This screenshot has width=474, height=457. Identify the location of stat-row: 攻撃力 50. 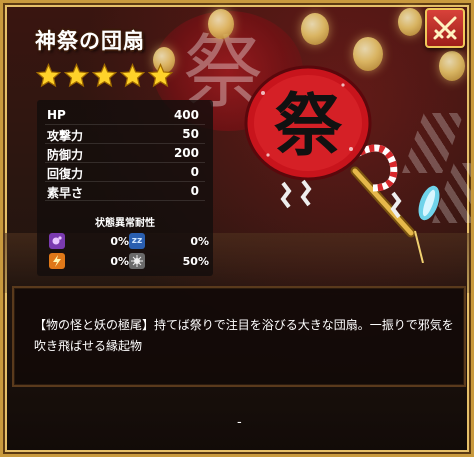
(125, 134).